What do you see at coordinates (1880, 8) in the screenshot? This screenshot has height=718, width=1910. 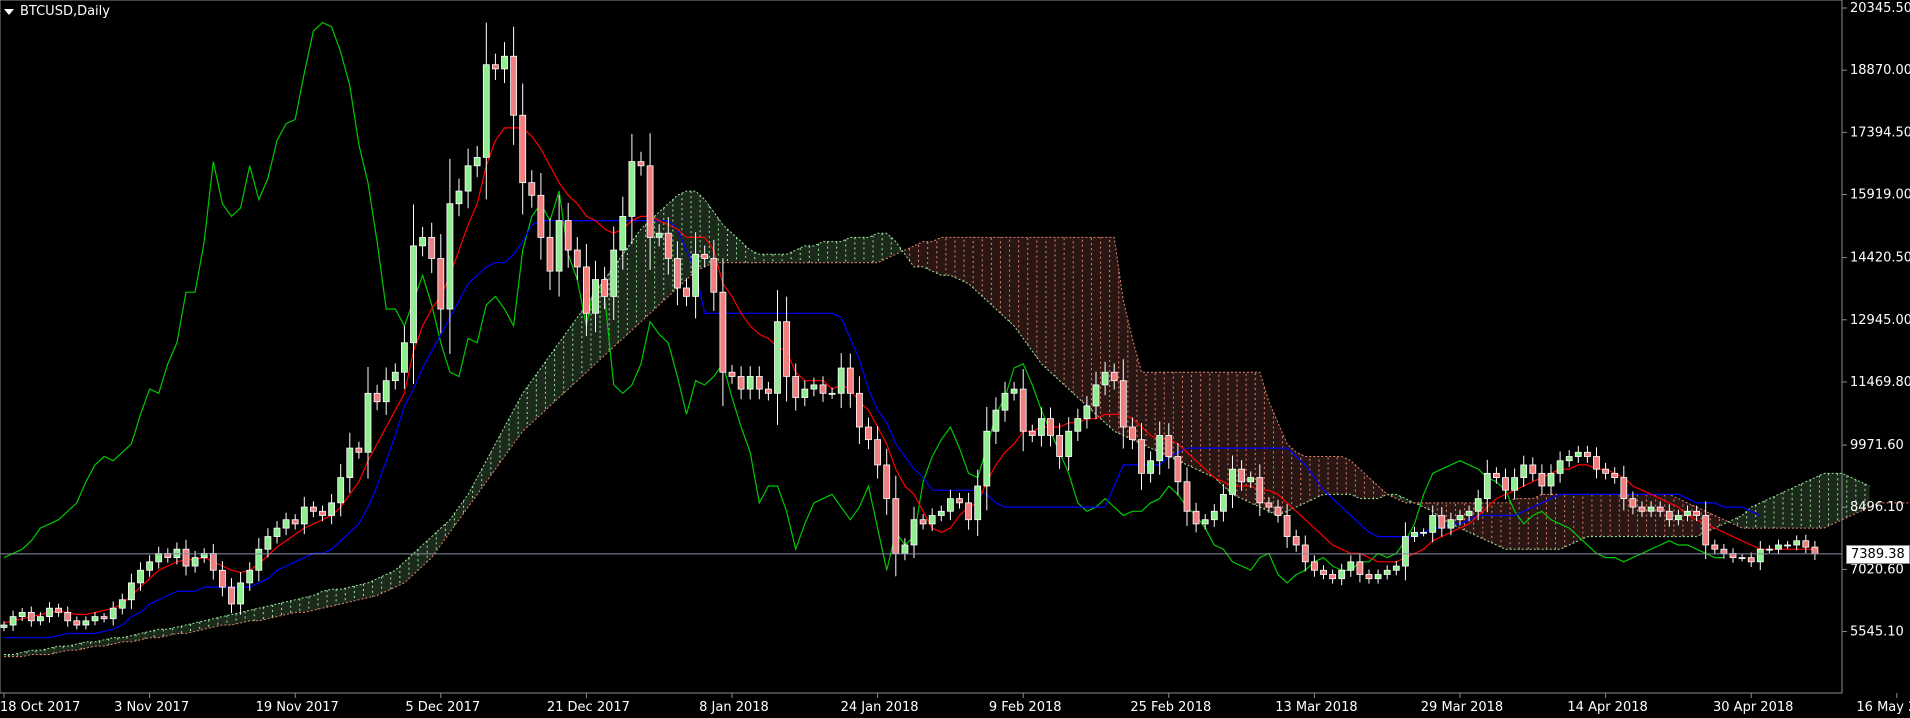 I see `y-tick-label: 20345.50` at bounding box center [1880, 8].